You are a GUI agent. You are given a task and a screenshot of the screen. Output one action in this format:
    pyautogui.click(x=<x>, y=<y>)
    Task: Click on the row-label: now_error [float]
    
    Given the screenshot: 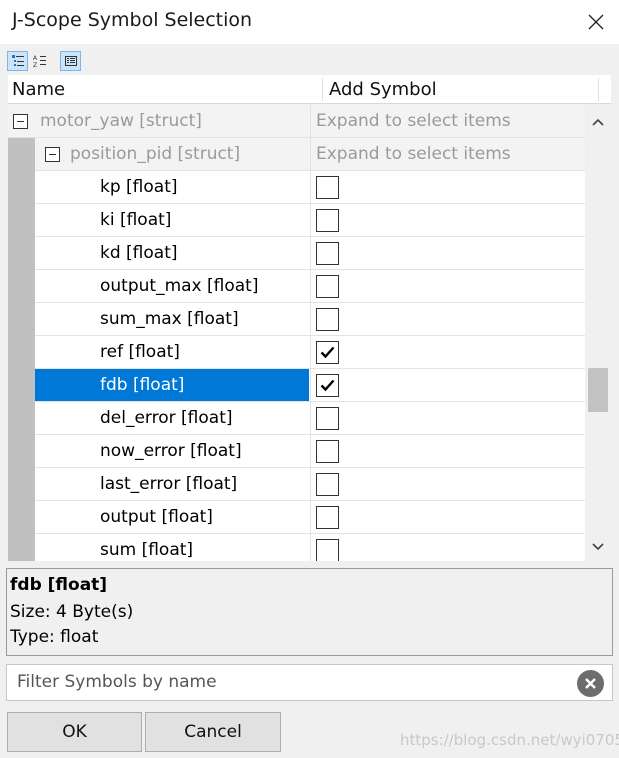 What is the action you would take?
    pyautogui.click(x=171, y=451)
    